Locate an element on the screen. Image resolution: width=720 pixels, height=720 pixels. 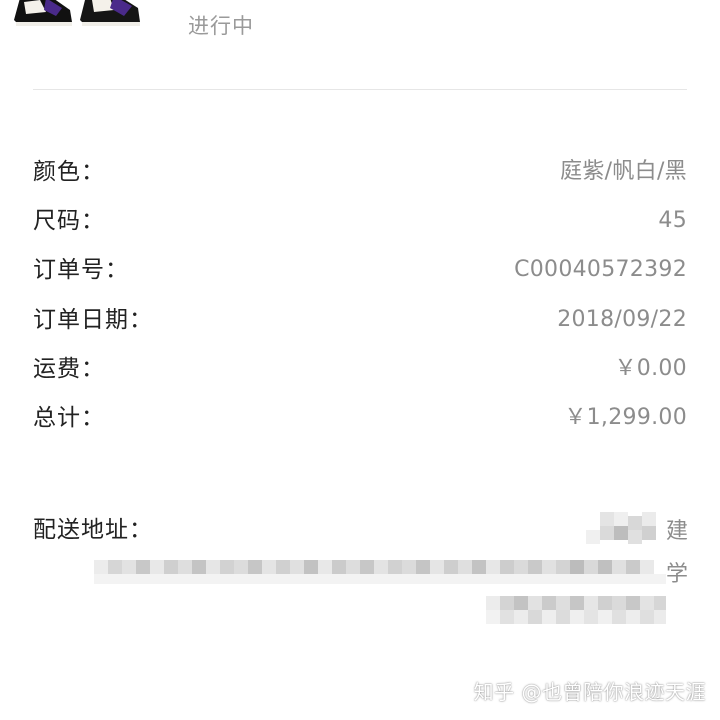
address-fragment: 建 is located at coordinates (677, 531).